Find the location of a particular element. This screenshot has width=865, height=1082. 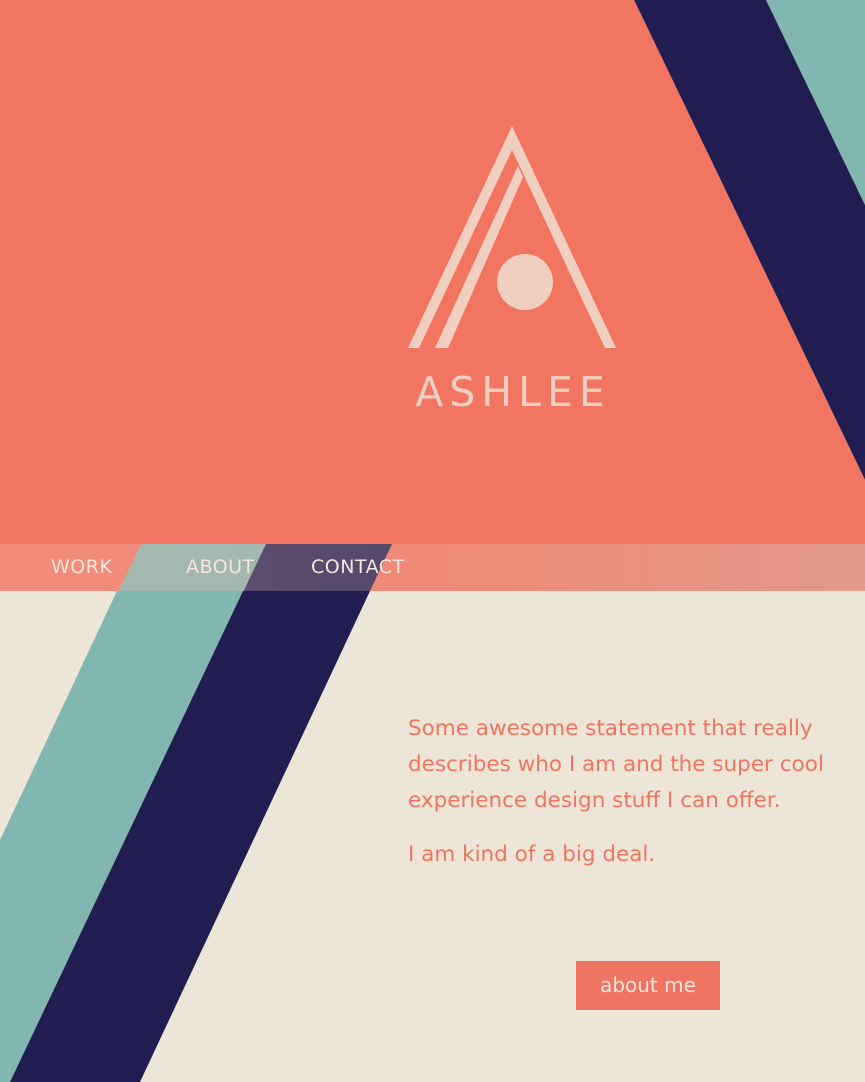

main-nav: WORK ABOUT CONTACT is located at coordinates (432, 567).